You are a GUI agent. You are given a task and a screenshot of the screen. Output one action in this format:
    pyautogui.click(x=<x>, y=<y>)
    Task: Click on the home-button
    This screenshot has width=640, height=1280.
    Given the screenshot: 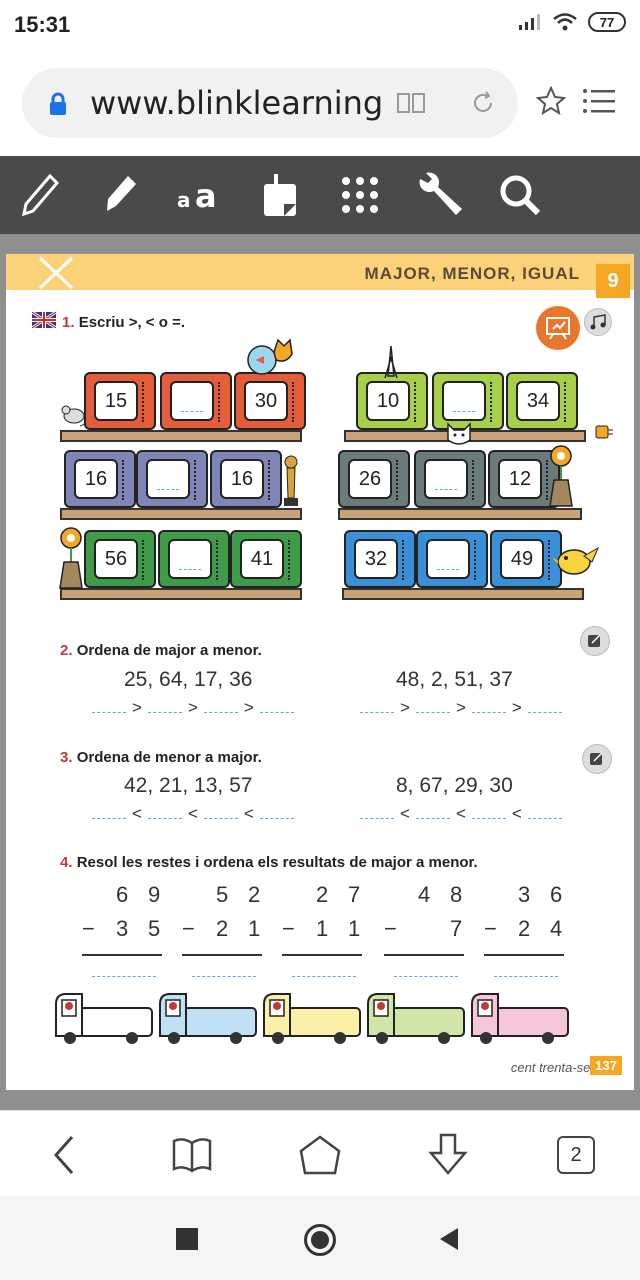 What is the action you would take?
    pyautogui.click(x=320, y=1155)
    